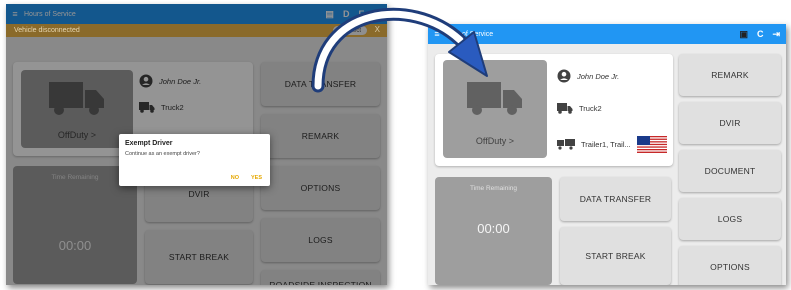  What do you see at coordinates (651, 144) in the screenshot?
I see `us-flag-icon` at bounding box center [651, 144].